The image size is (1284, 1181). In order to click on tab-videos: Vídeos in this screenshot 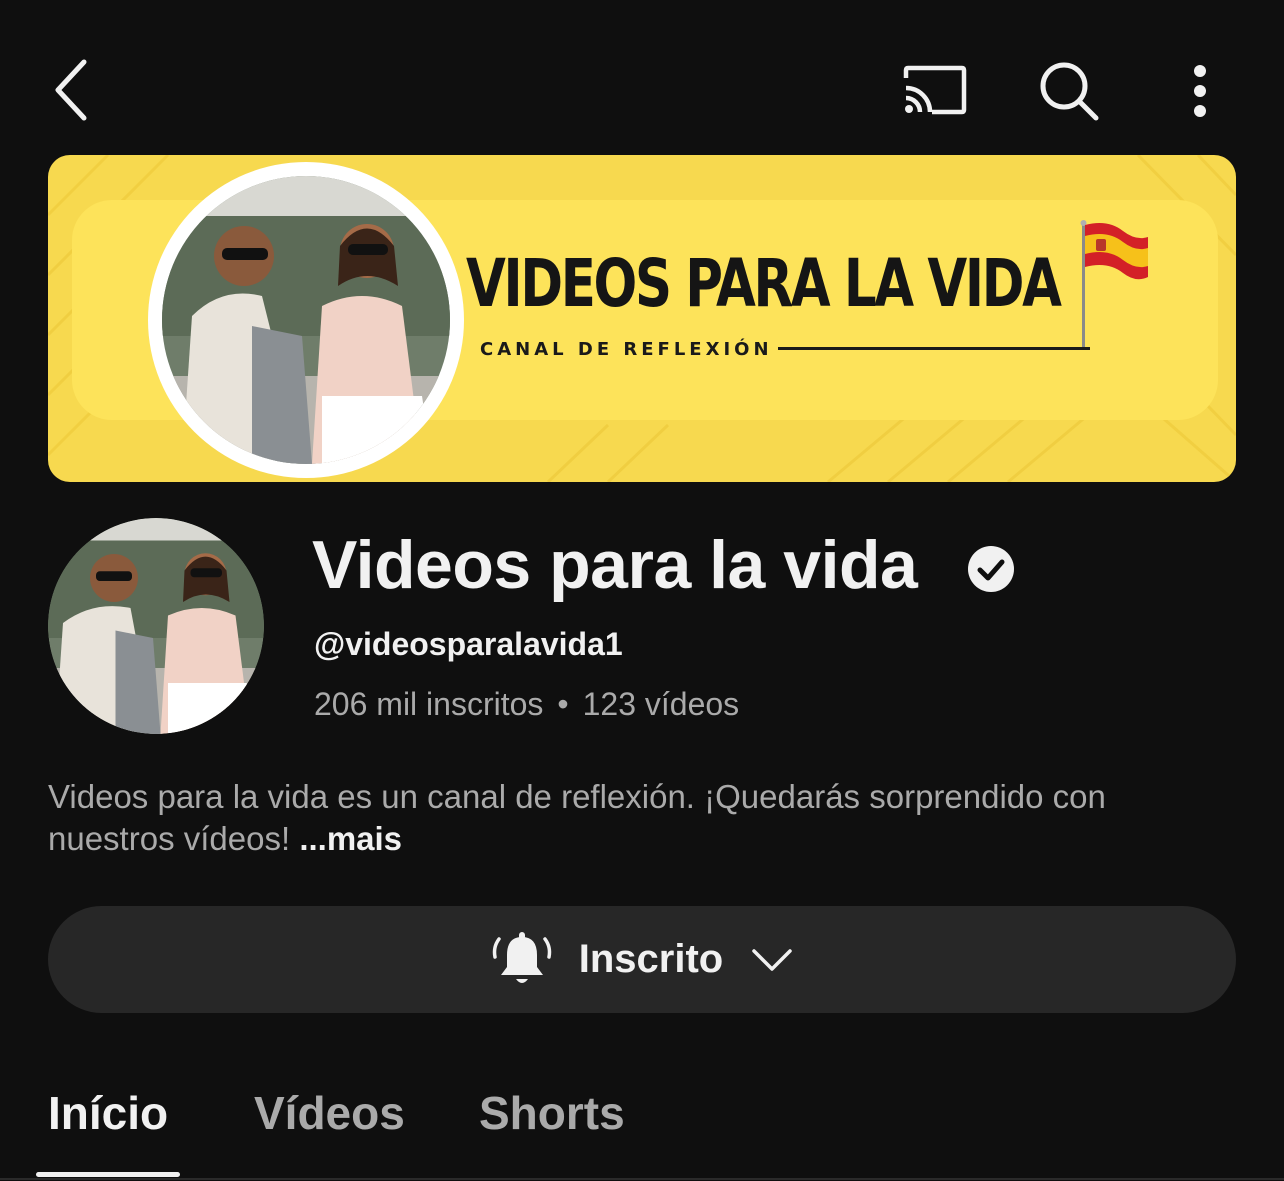, I will do `click(329, 1113)`.